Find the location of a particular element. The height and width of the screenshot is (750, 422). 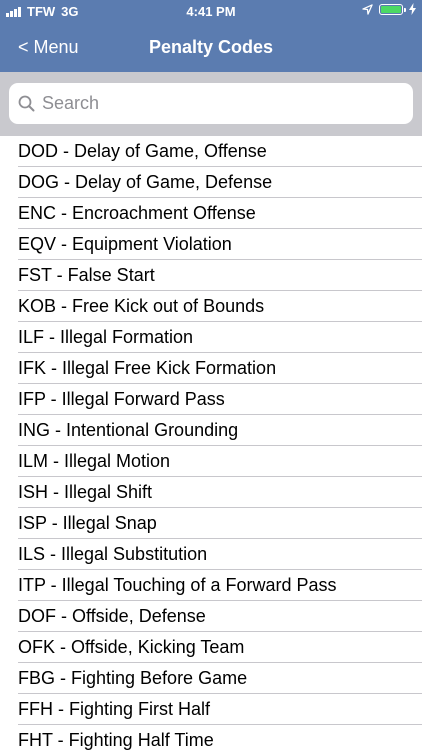

list-item: DOF - Offside, Defense is located at coordinates (211, 616).